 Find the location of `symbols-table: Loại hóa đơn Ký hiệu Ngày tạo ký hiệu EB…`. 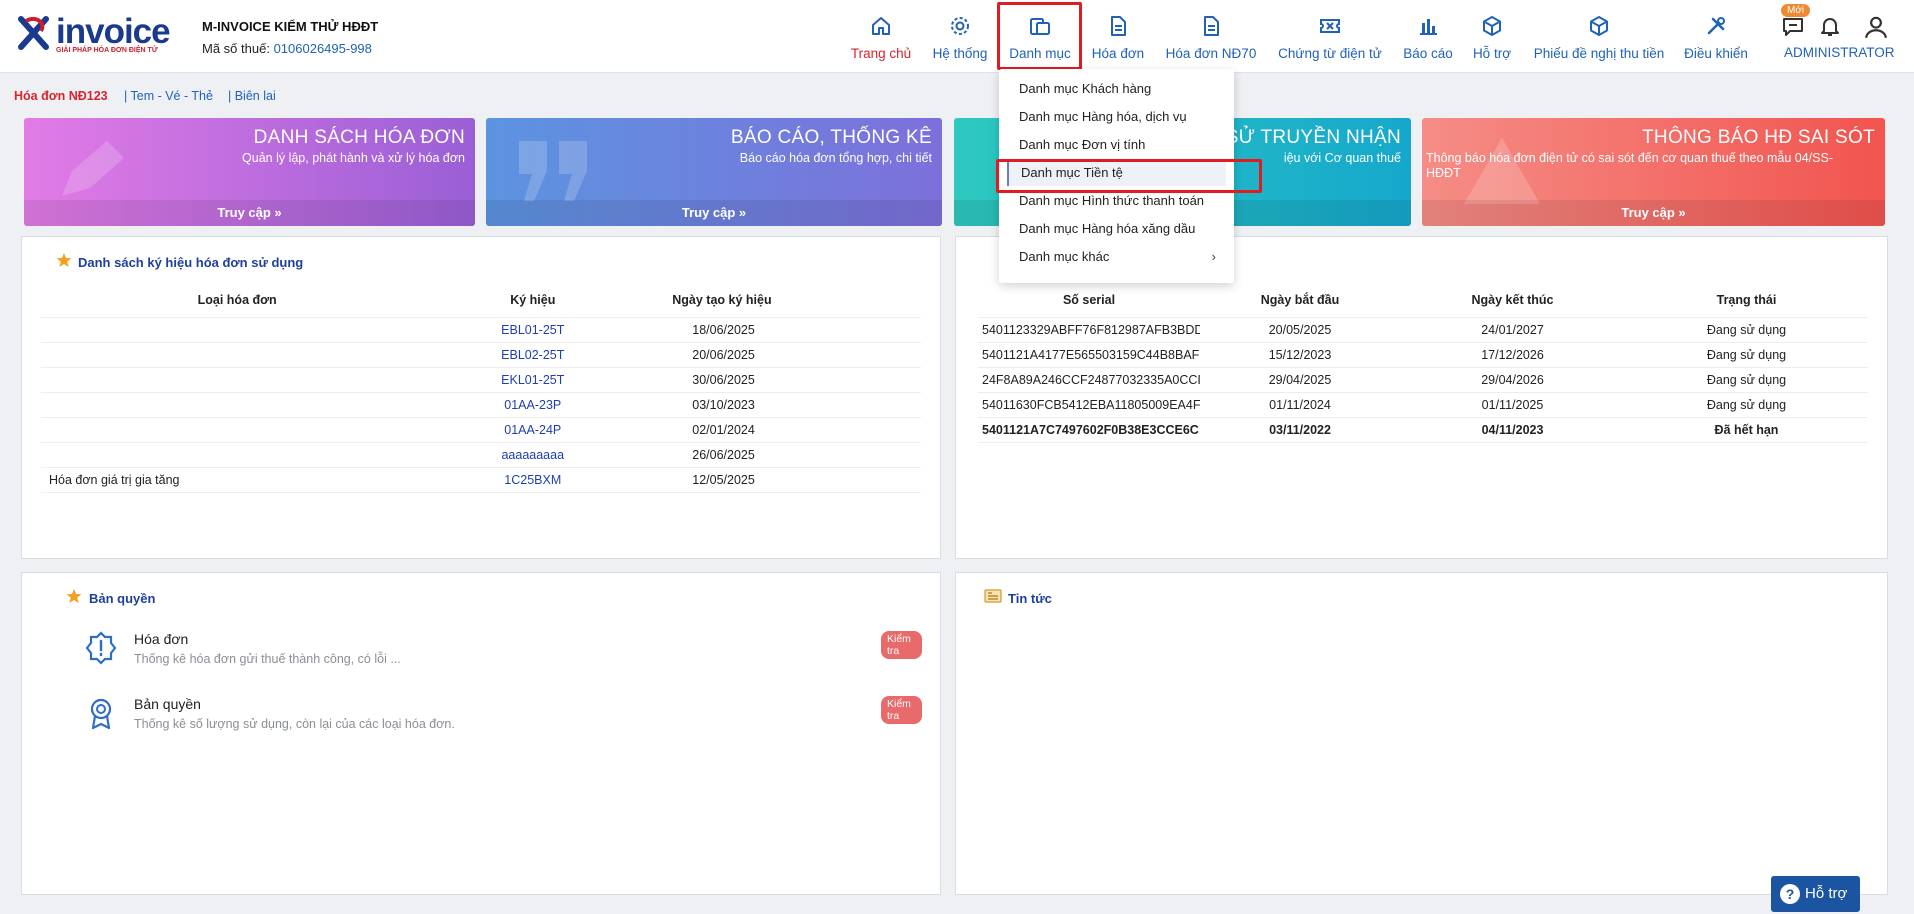

symbols-table: Loại hóa đơn Ký hiệu Ngày tạo ký hiệu EB… is located at coordinates (481, 388).